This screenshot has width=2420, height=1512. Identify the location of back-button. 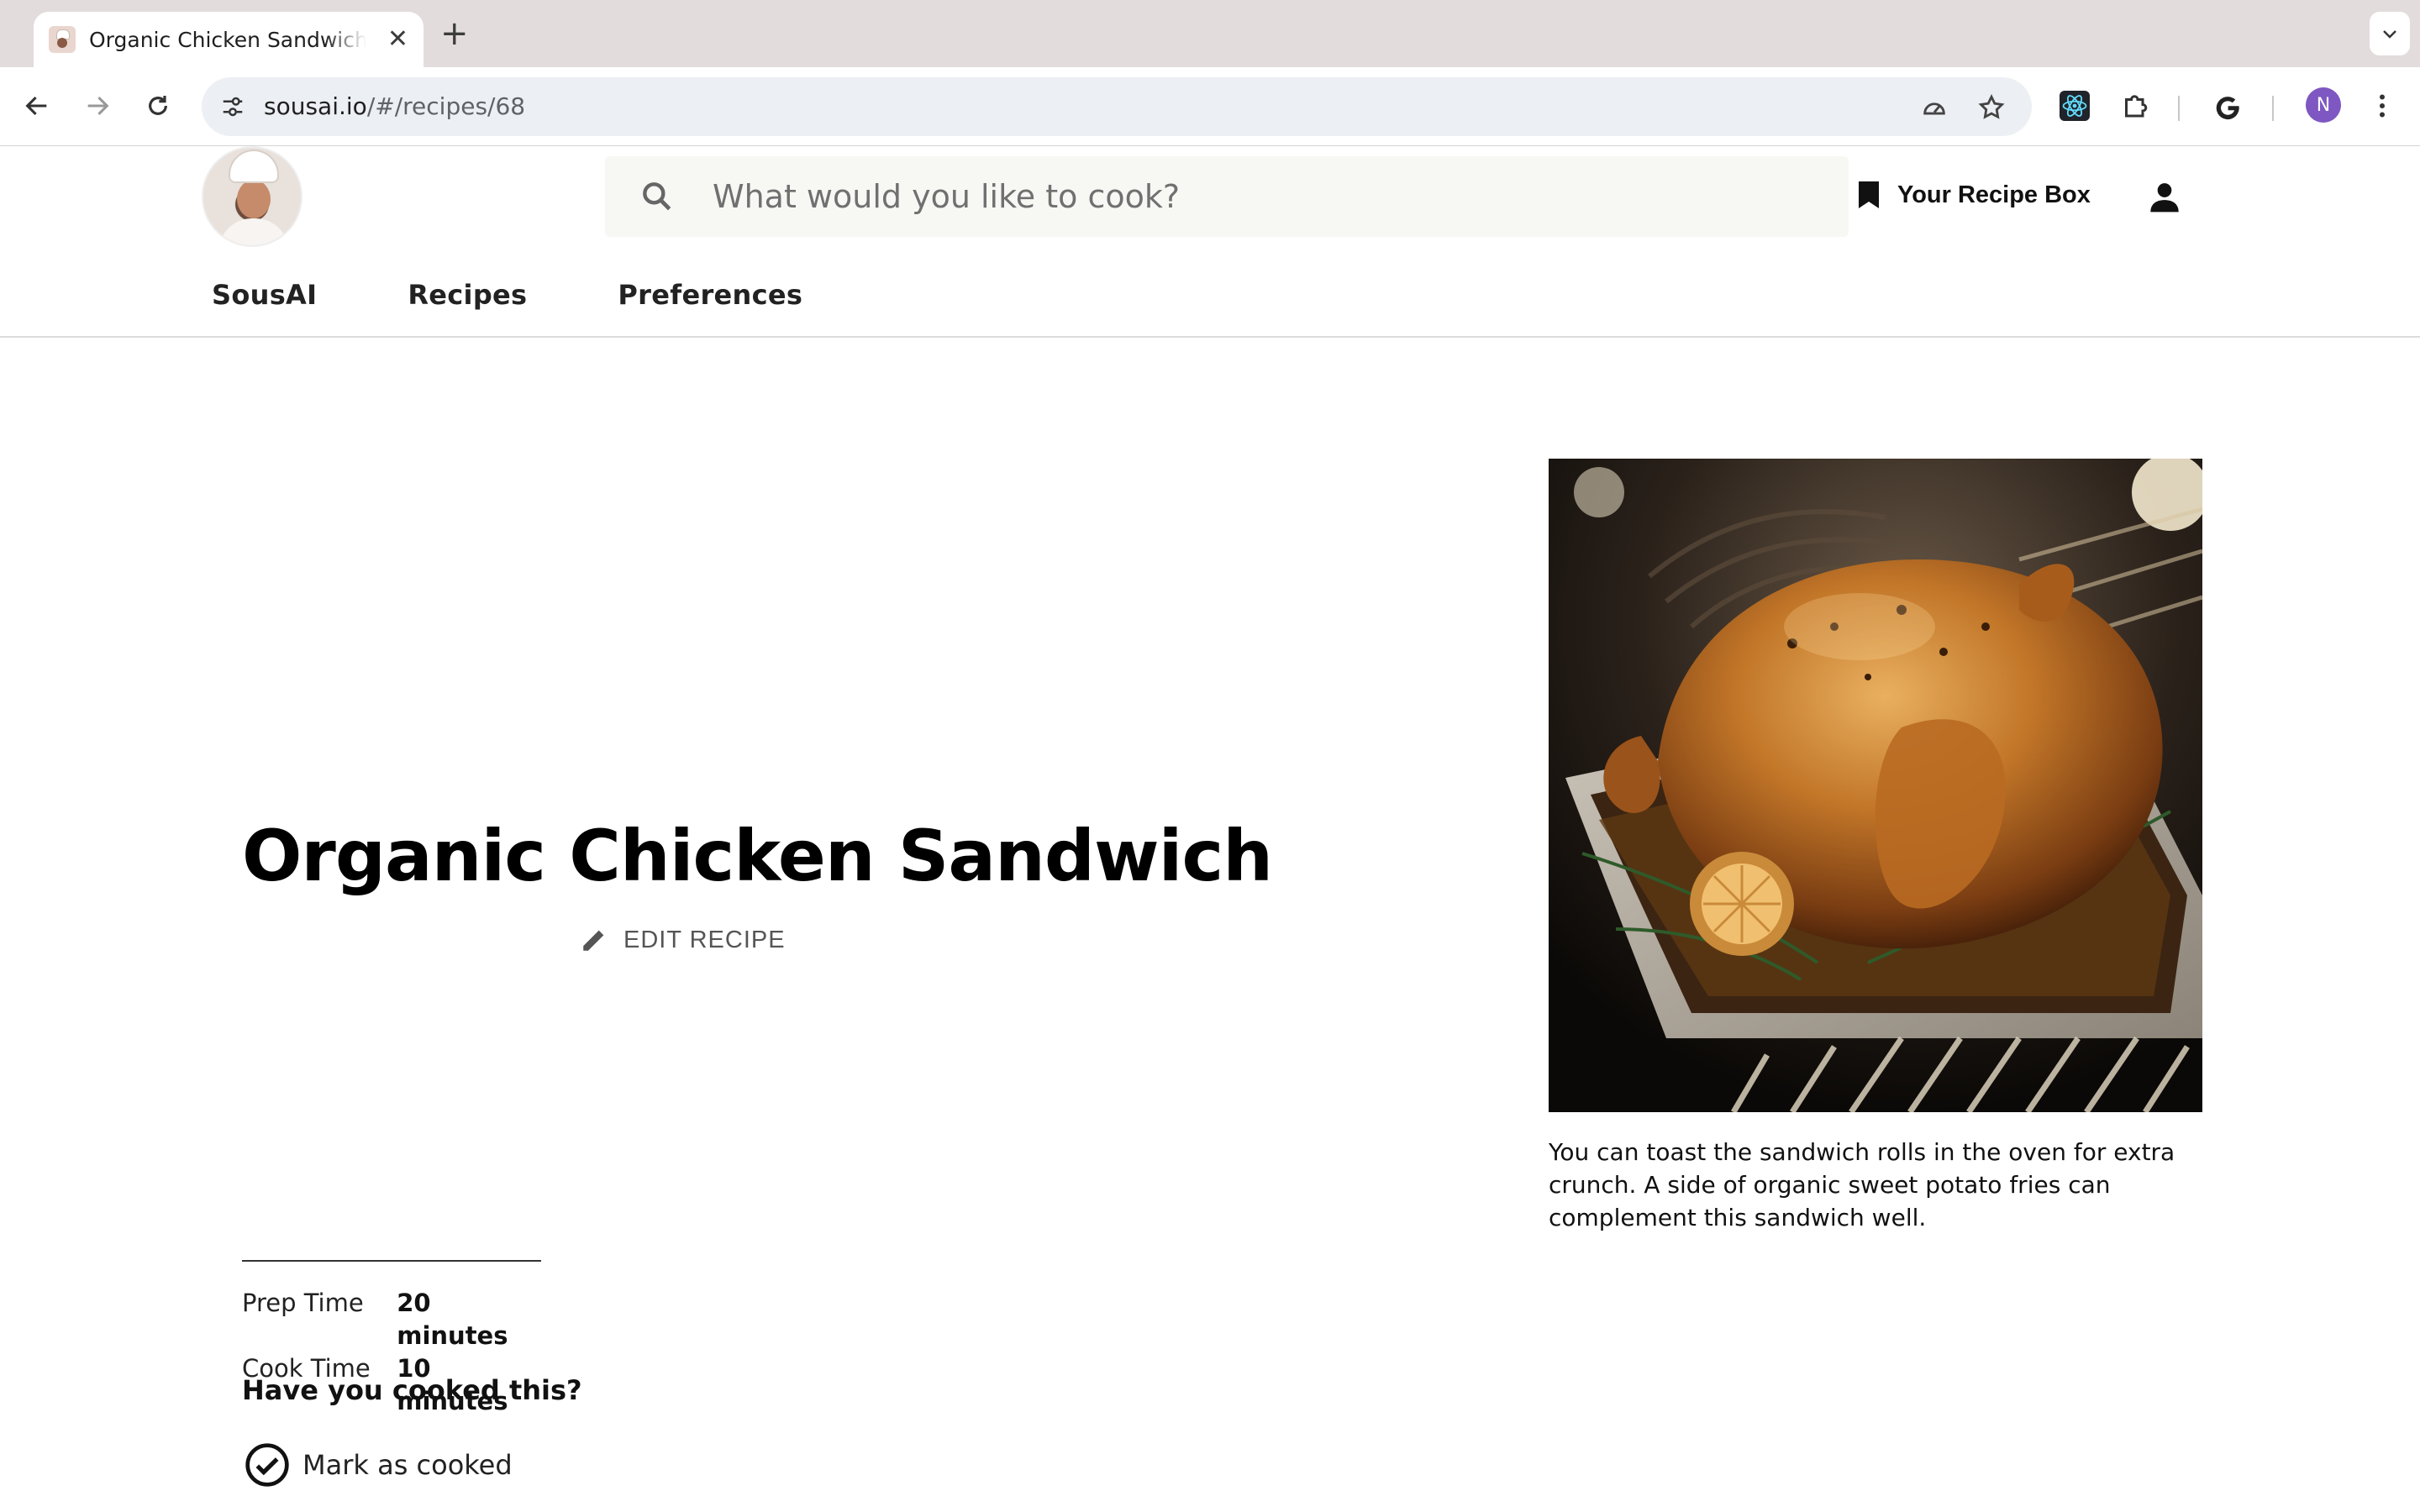
(37, 106).